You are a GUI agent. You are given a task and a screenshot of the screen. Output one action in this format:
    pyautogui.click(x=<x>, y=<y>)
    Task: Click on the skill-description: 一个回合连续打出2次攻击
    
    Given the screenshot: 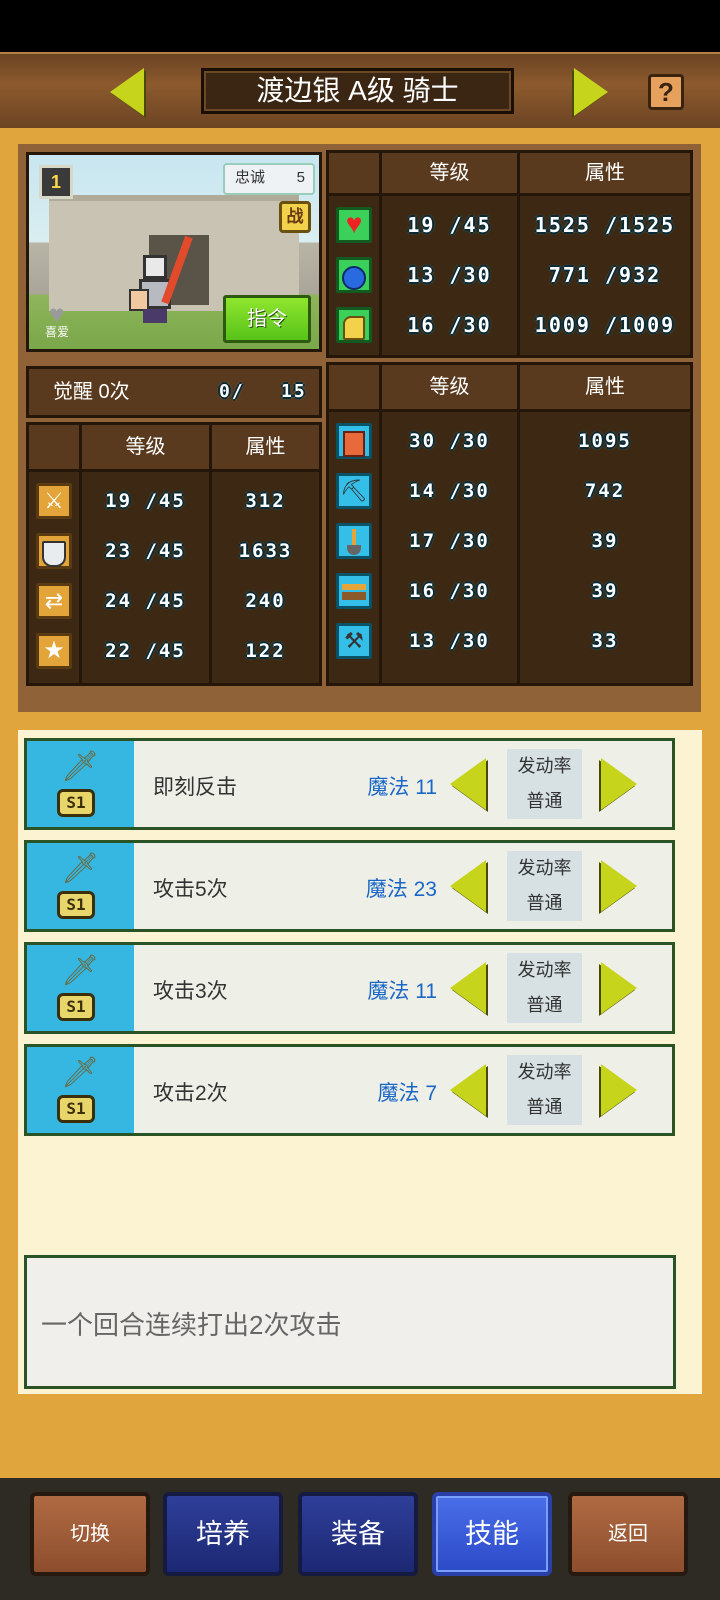 What is the action you would take?
    pyautogui.click(x=350, y=1322)
    